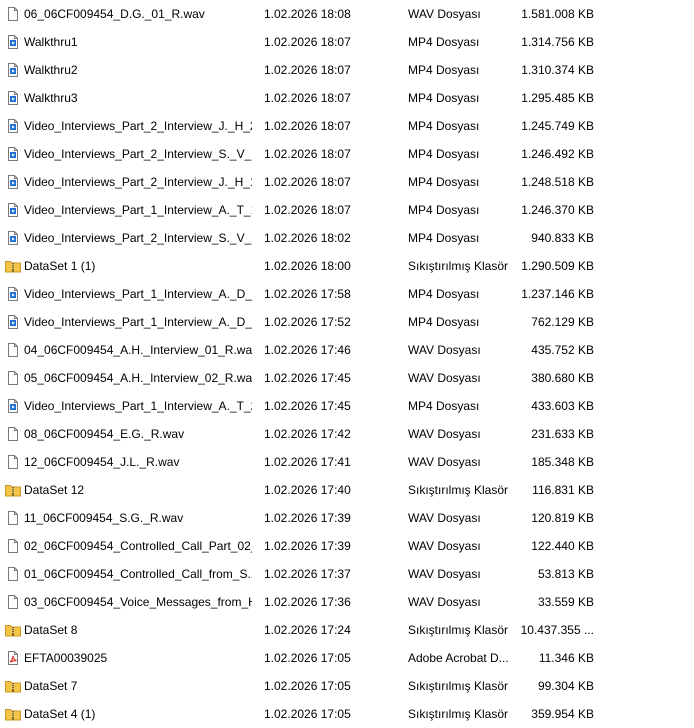  I want to click on file-name: Video_Interviews_Part_2_Interview_S._V_2, so click(138, 238).